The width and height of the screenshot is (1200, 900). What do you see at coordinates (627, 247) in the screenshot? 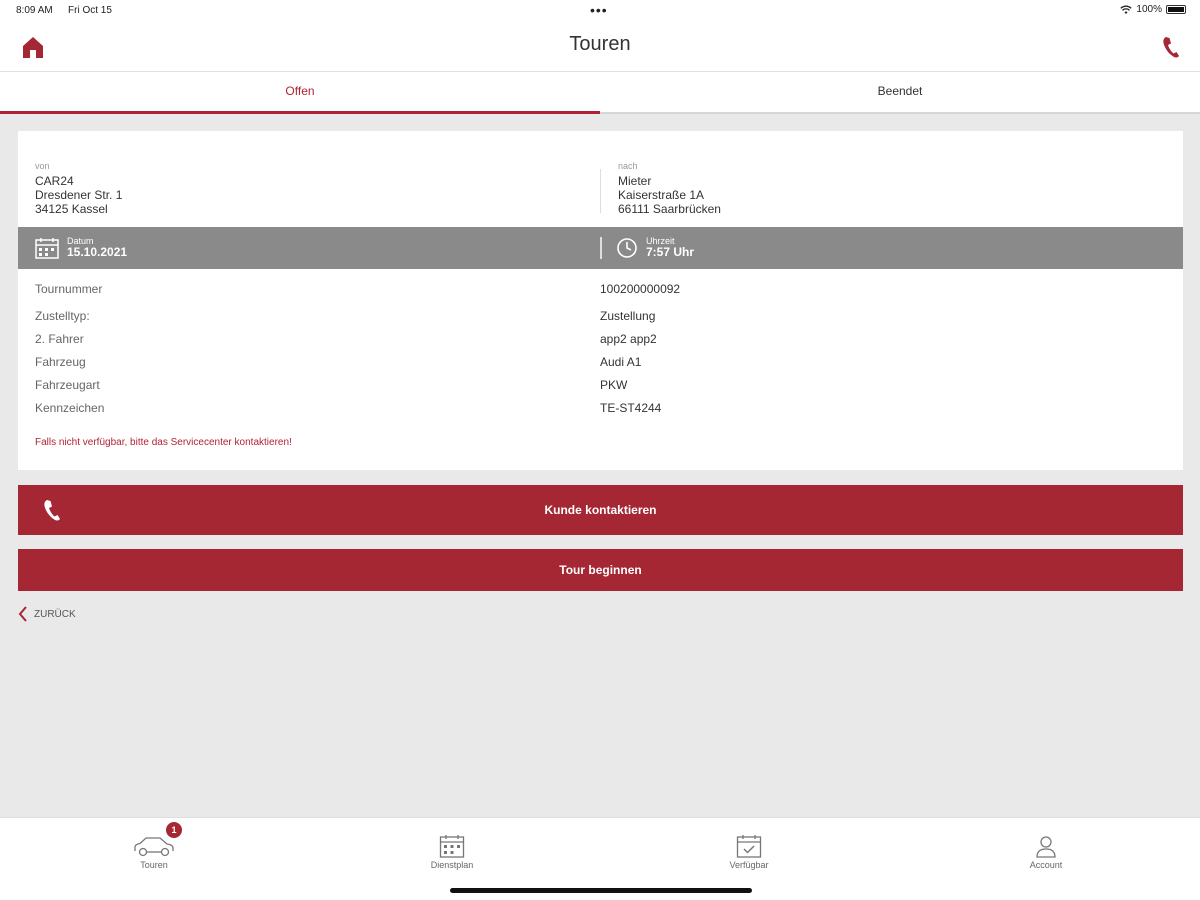
I see `clock-icon` at bounding box center [627, 247].